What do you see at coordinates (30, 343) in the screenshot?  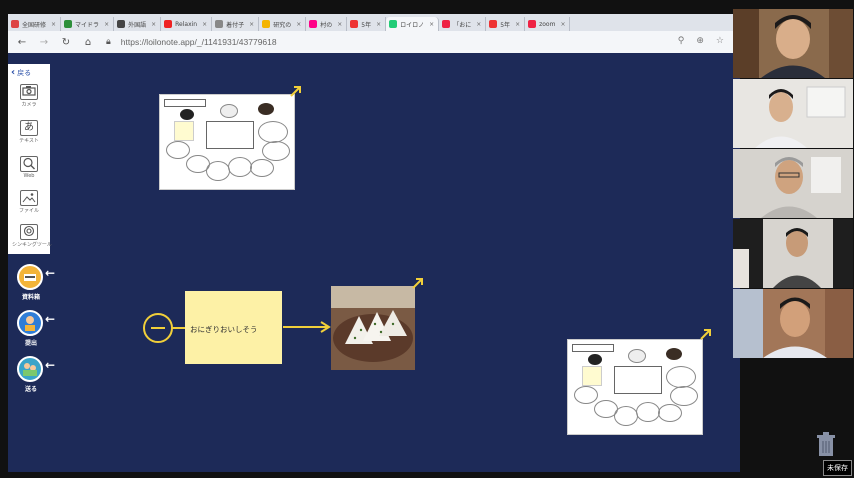 I see `submit-label: 提出` at bounding box center [30, 343].